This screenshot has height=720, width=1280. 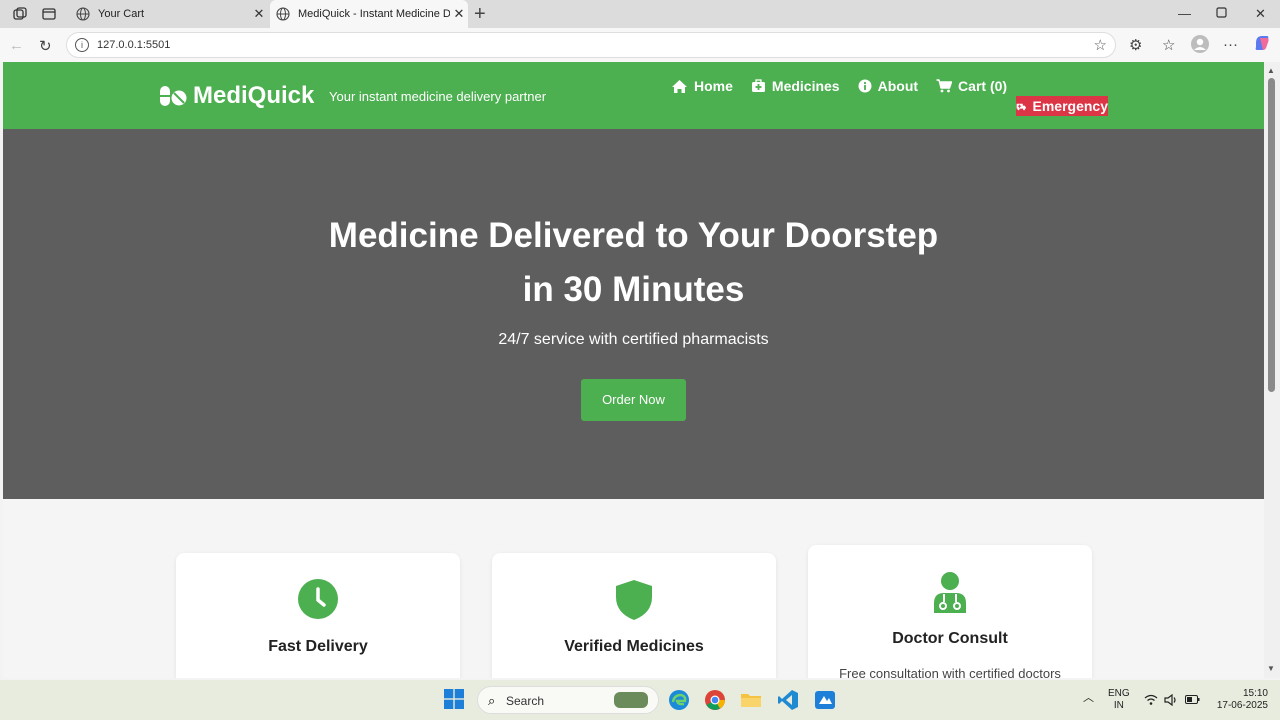 I want to click on search-highlight-image, so click(x=631, y=700).